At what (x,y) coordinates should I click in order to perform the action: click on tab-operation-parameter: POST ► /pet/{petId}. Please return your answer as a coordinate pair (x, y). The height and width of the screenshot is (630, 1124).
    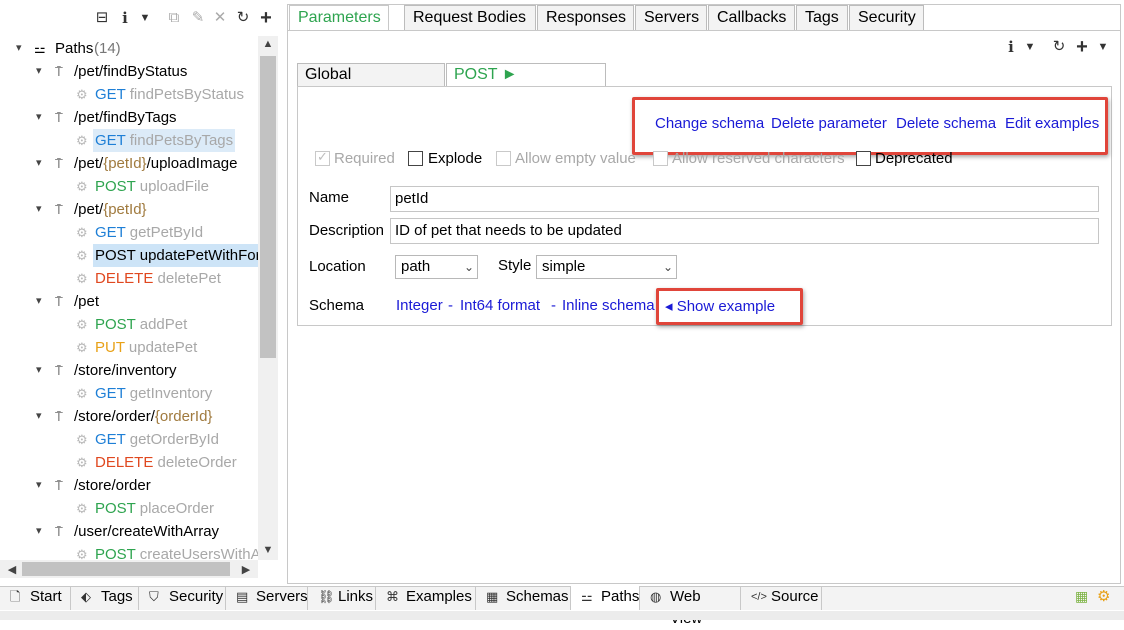
    Looking at the image, I should click on (526, 84).